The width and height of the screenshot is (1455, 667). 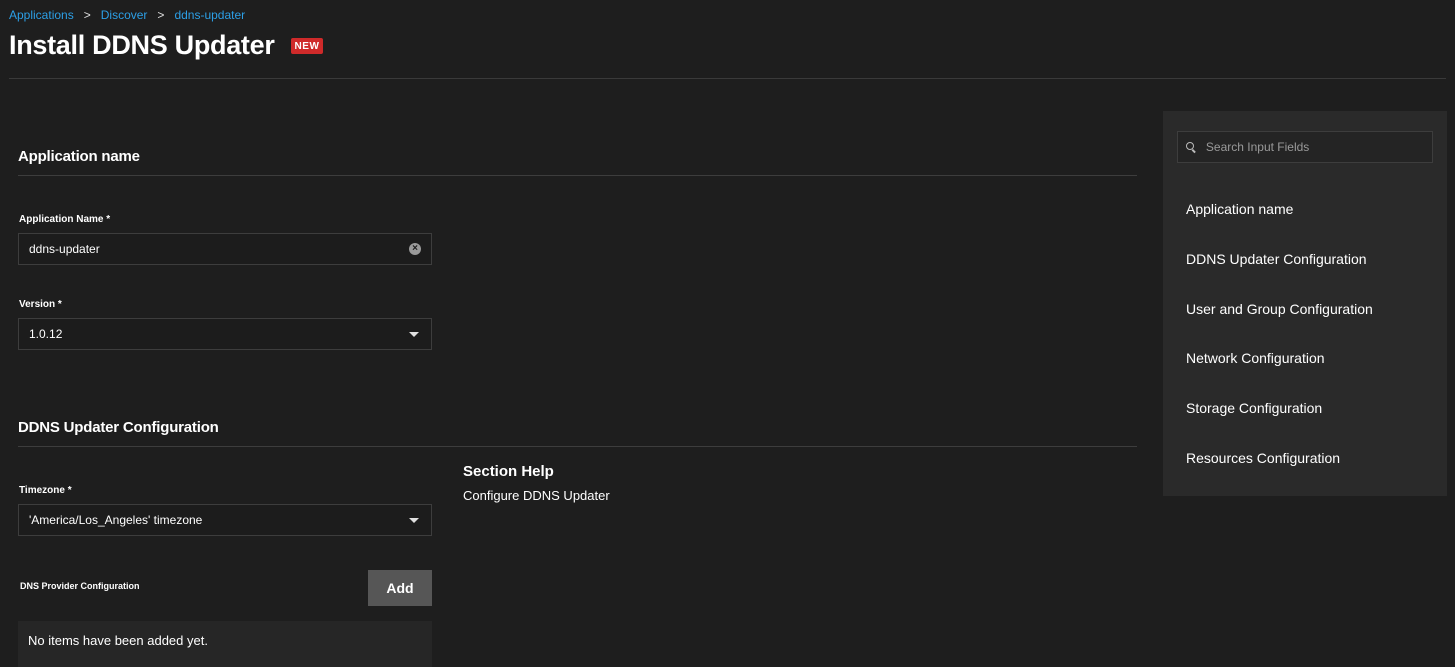 I want to click on dns-provider-label: DNS Provider Configuration, so click(x=80, y=586).